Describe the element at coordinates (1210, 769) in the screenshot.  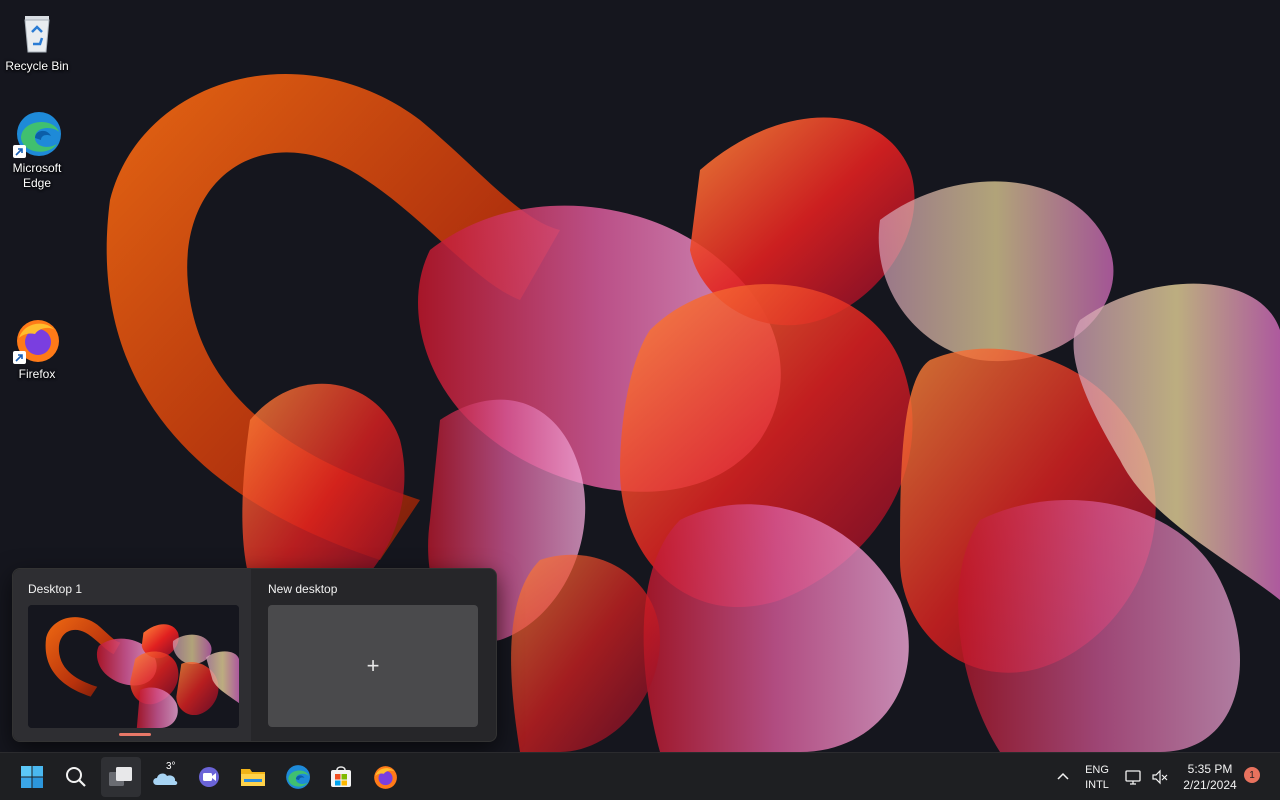
I see `clock-time: 5:35 PM` at that location.